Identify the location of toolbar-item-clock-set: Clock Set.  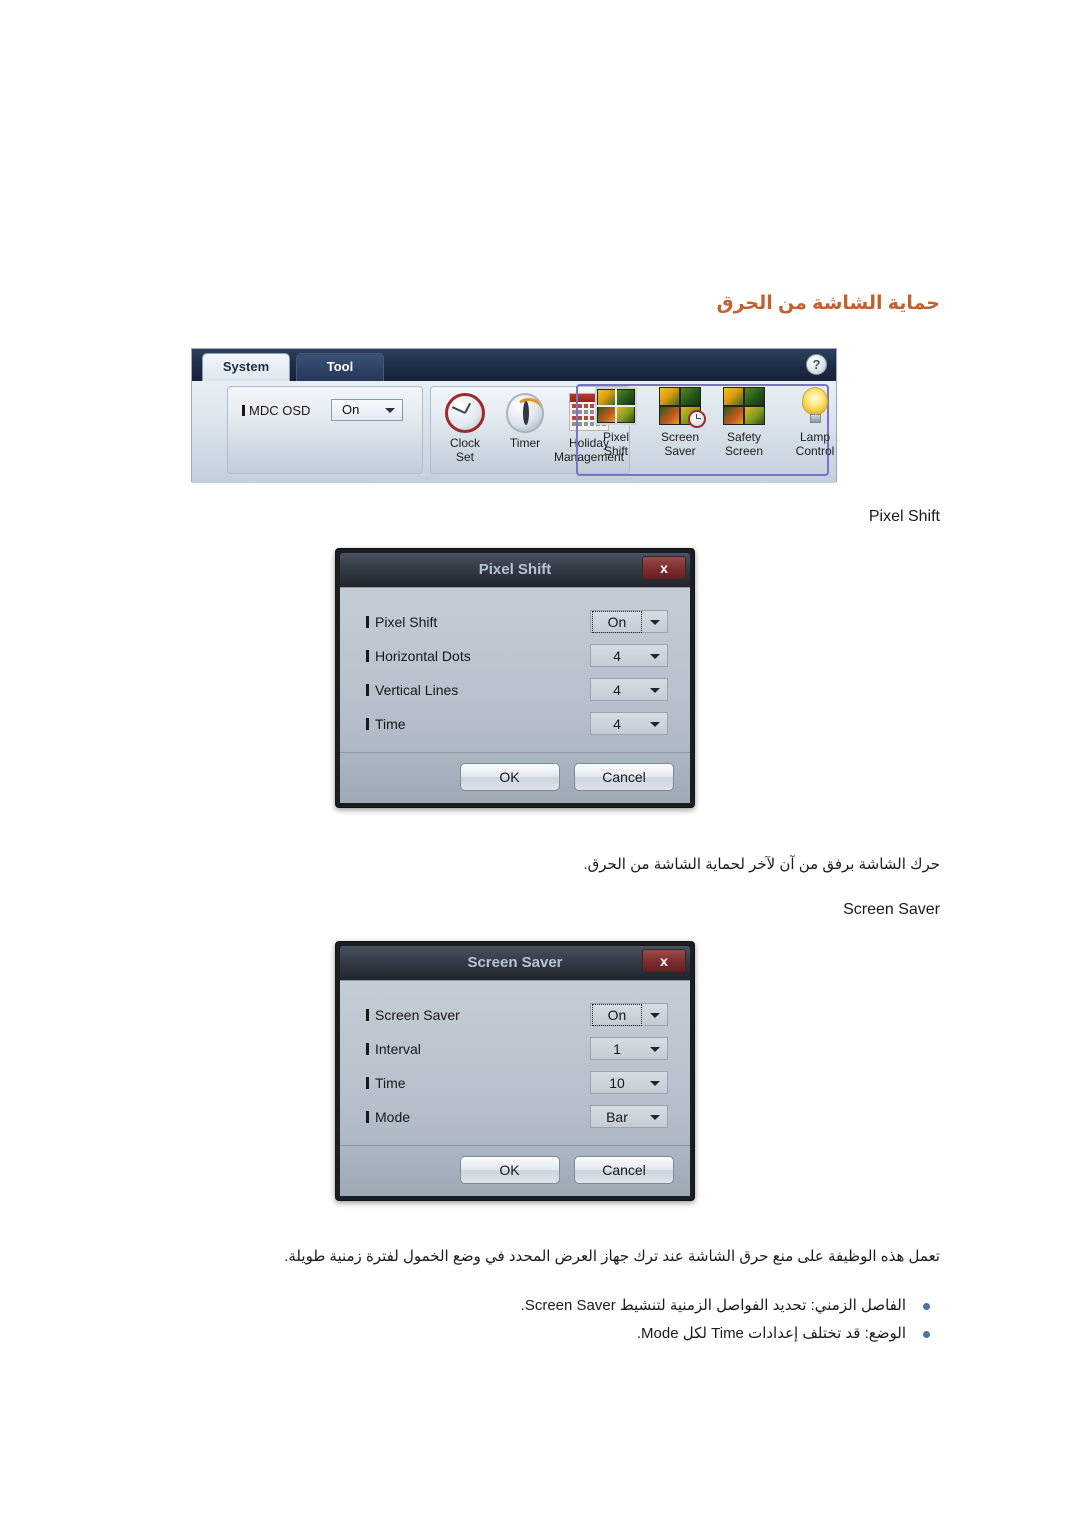
(465, 436).